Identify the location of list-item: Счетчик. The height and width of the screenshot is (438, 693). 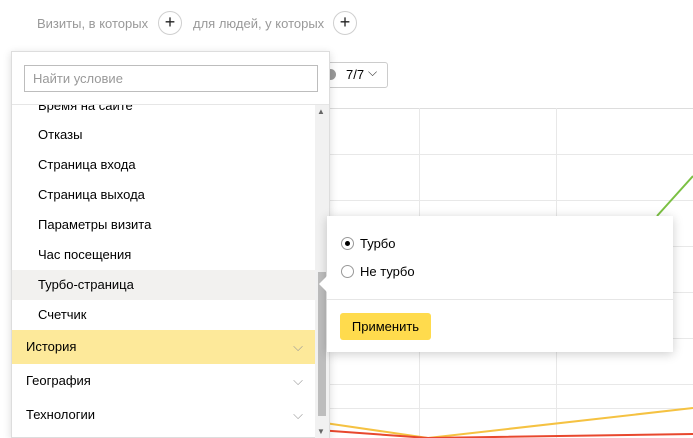
(163, 315).